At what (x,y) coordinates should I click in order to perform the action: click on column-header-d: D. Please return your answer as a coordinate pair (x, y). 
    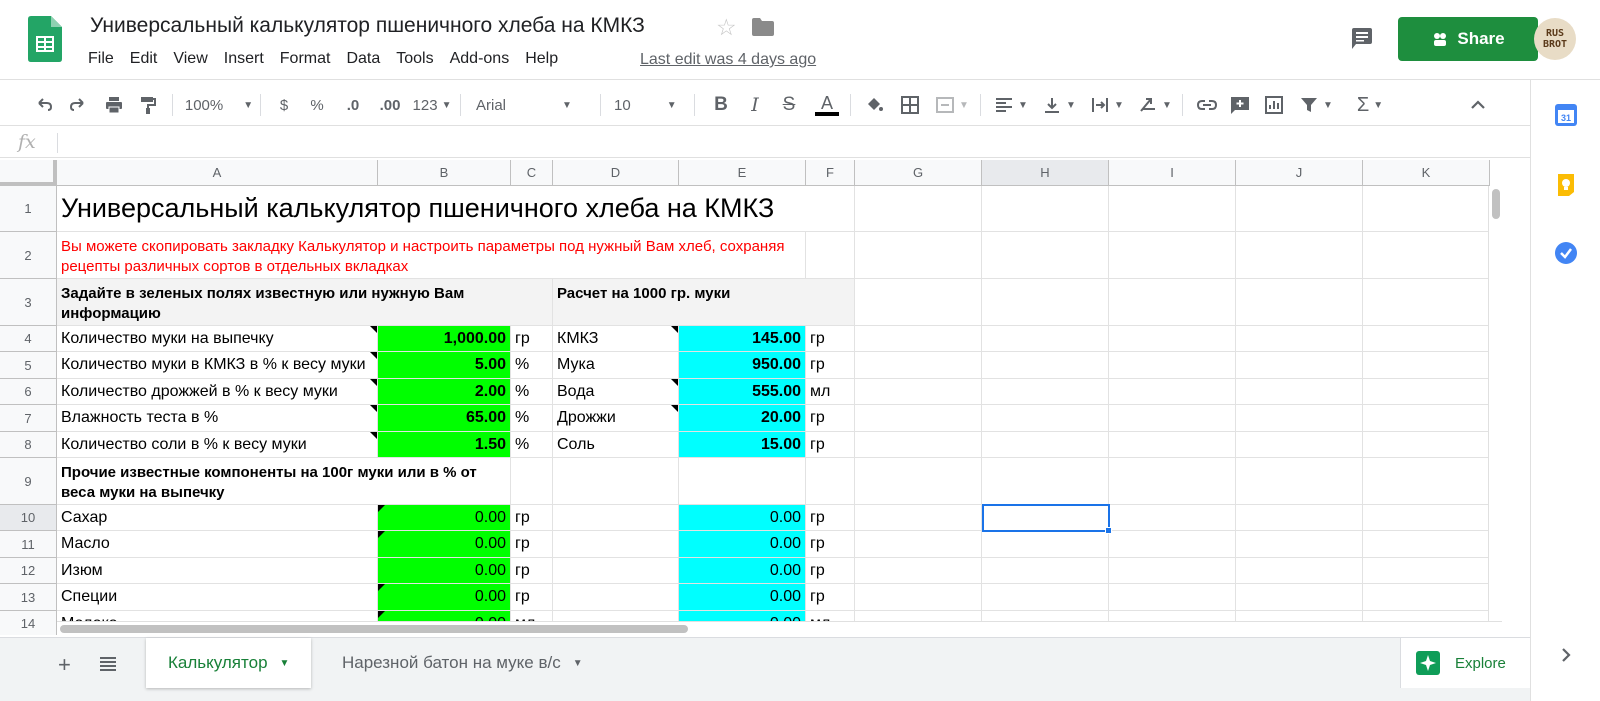
    Looking at the image, I should click on (616, 173).